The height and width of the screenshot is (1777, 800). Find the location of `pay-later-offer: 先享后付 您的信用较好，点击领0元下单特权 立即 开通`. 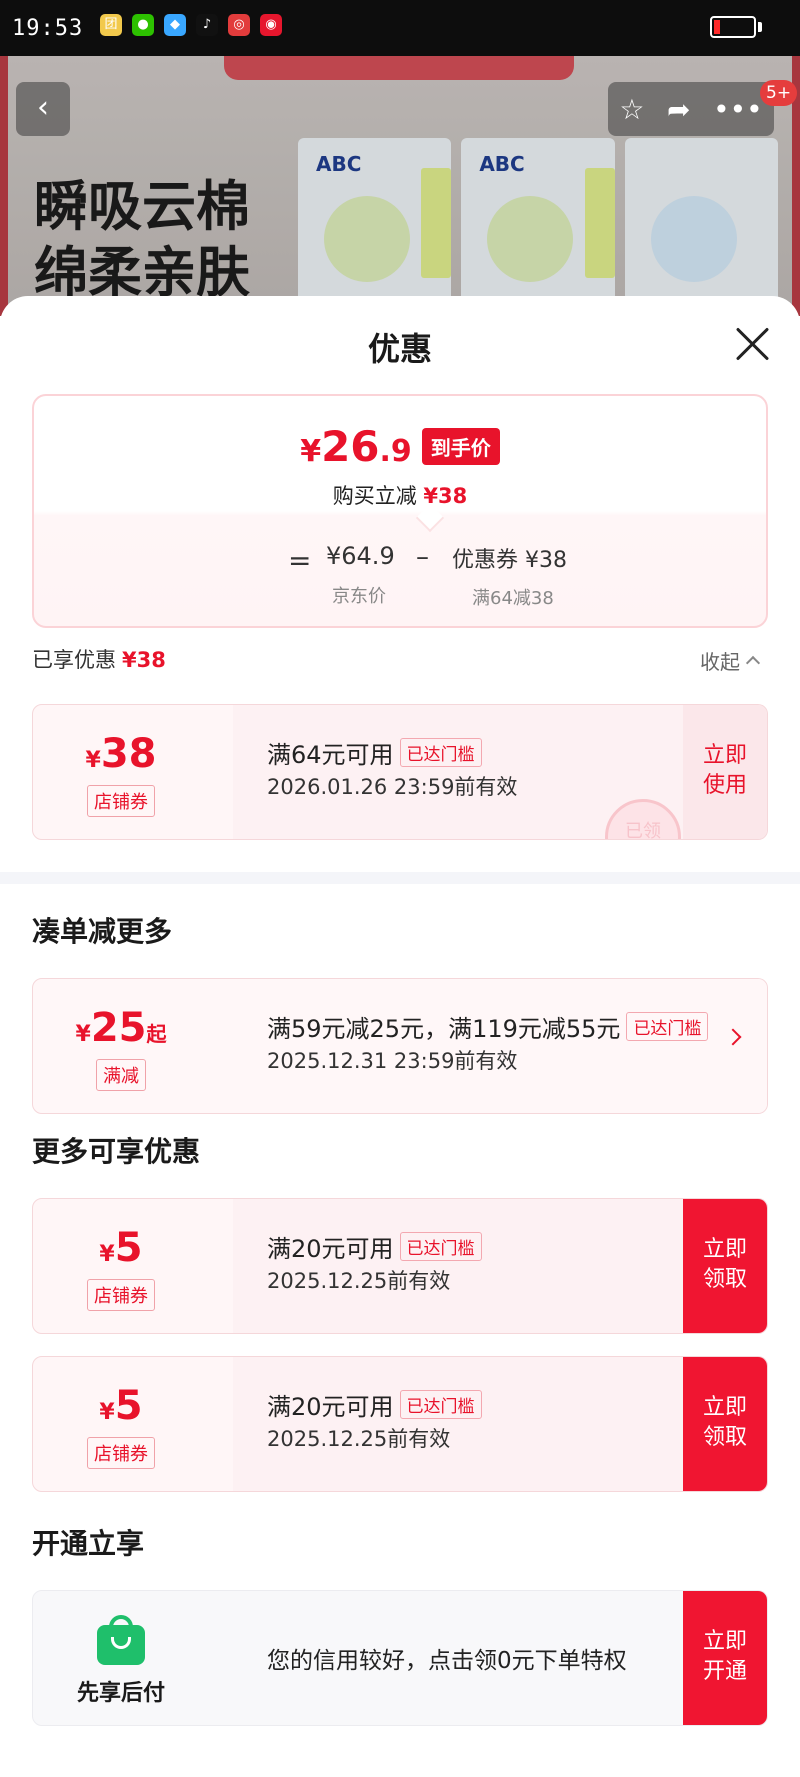

pay-later-offer: 先享后付 您的信用较好，点击领0元下单特权 立即 开通 is located at coordinates (400, 1658).